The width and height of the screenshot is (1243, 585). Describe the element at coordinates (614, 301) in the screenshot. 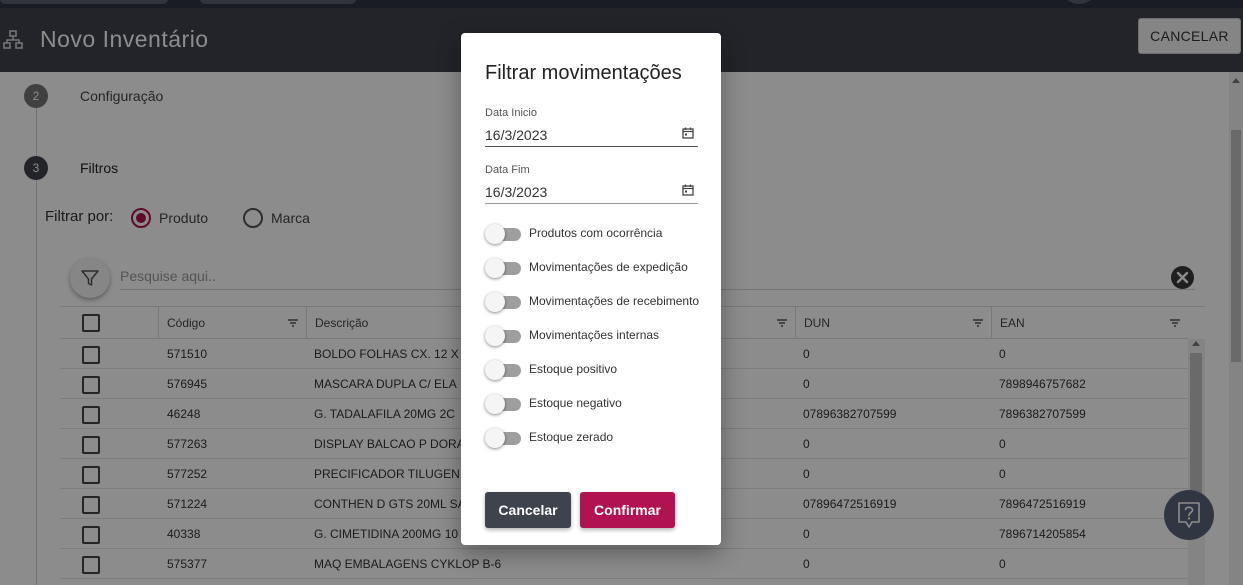

I see `toggle-label: Movimentações de recebimento` at that location.